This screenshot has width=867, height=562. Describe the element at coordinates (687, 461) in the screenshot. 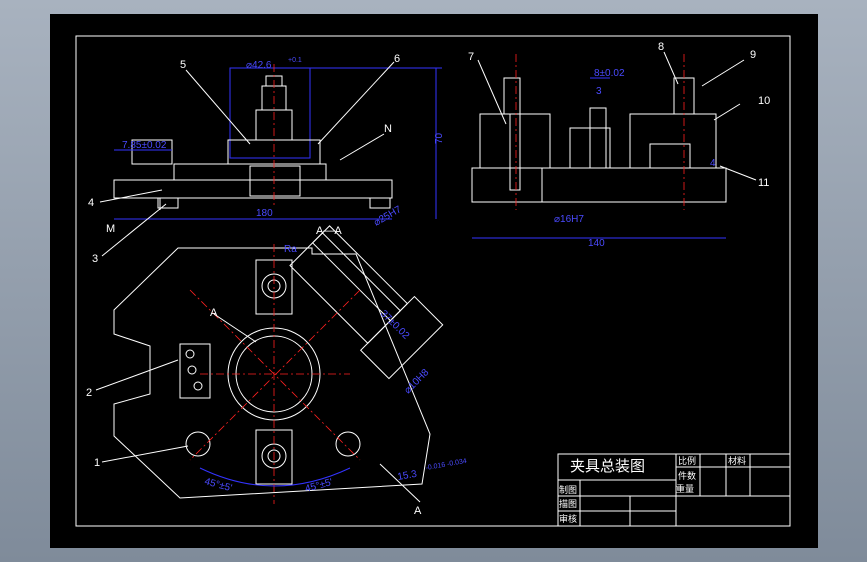

I see `tb-ratio: 比例` at that location.